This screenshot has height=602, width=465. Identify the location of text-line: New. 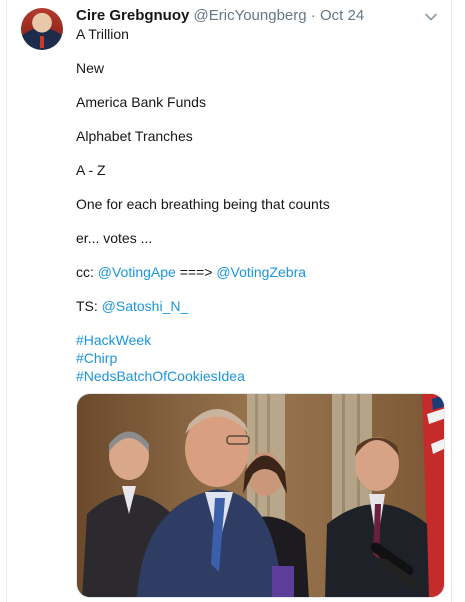
(90, 68).